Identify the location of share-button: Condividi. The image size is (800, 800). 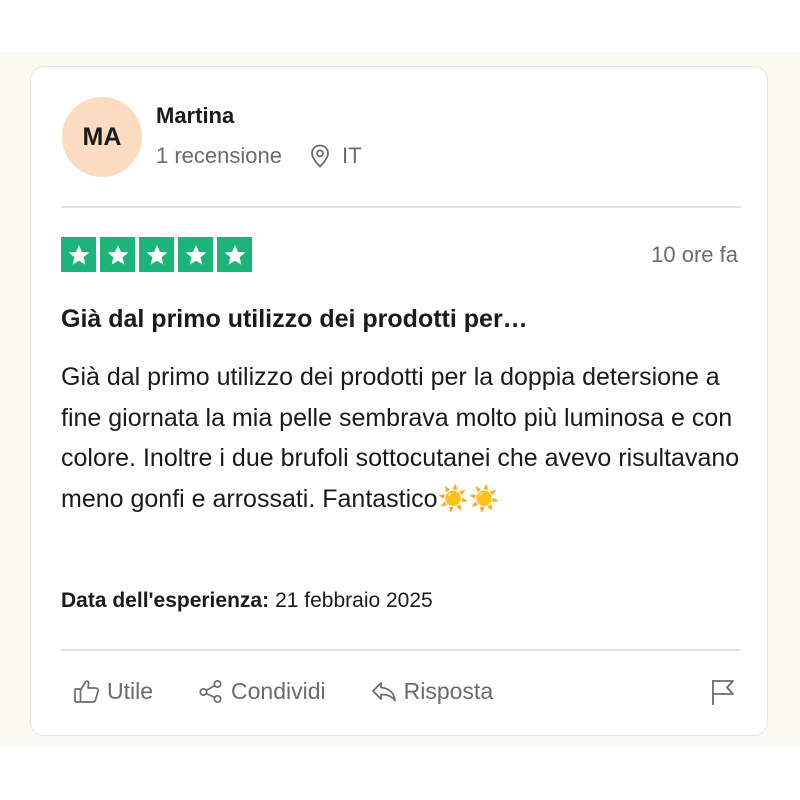
(261, 691).